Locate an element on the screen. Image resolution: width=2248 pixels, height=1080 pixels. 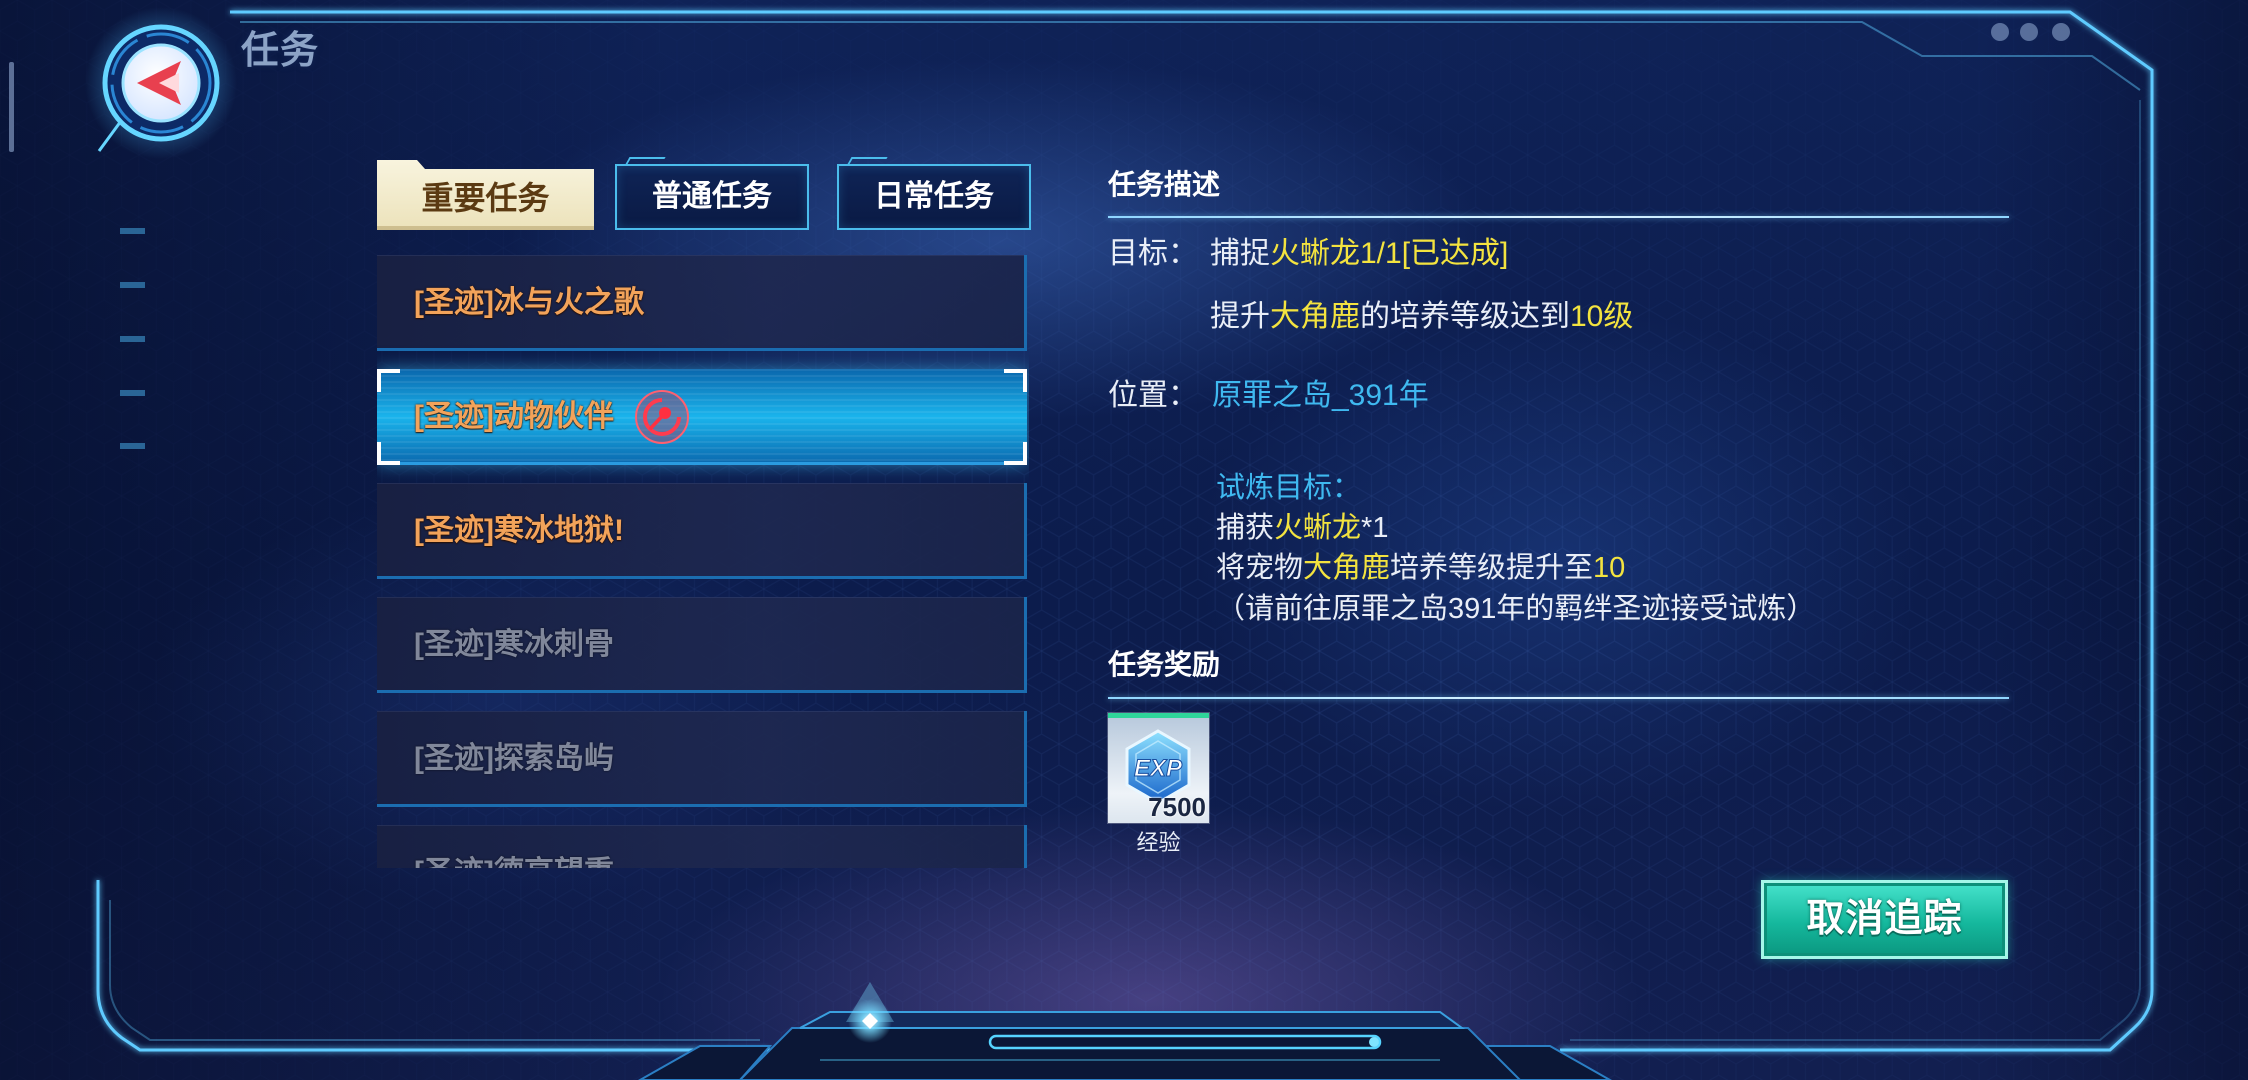
goal-text: 的培养等级达到 is located at coordinates (1465, 316).